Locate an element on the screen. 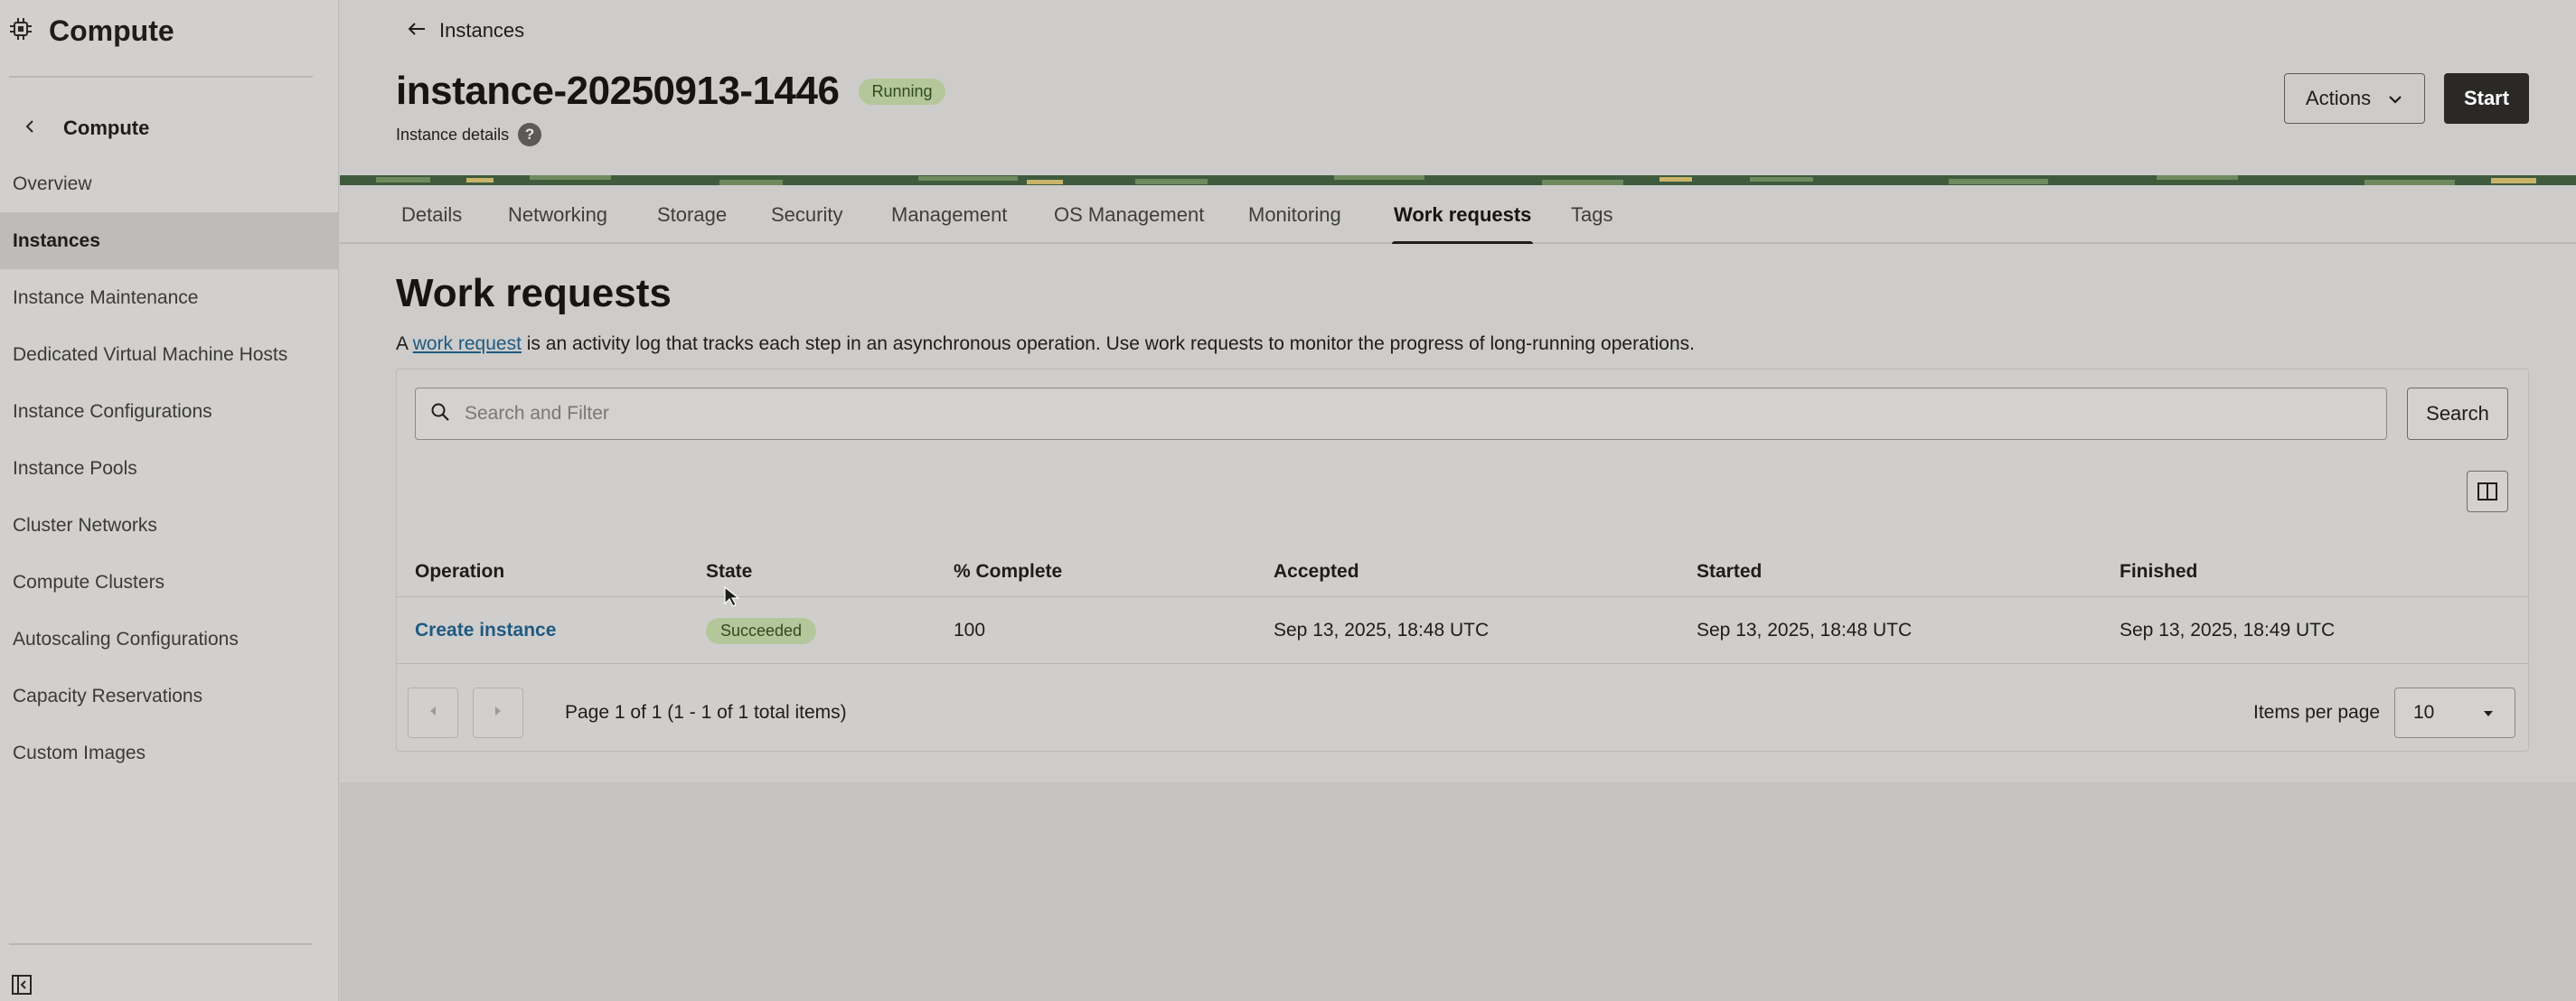 This screenshot has width=2576, height=1001. cell-accepted: Sep 13, 2025, 18:48 UTC is located at coordinates (1382, 630).